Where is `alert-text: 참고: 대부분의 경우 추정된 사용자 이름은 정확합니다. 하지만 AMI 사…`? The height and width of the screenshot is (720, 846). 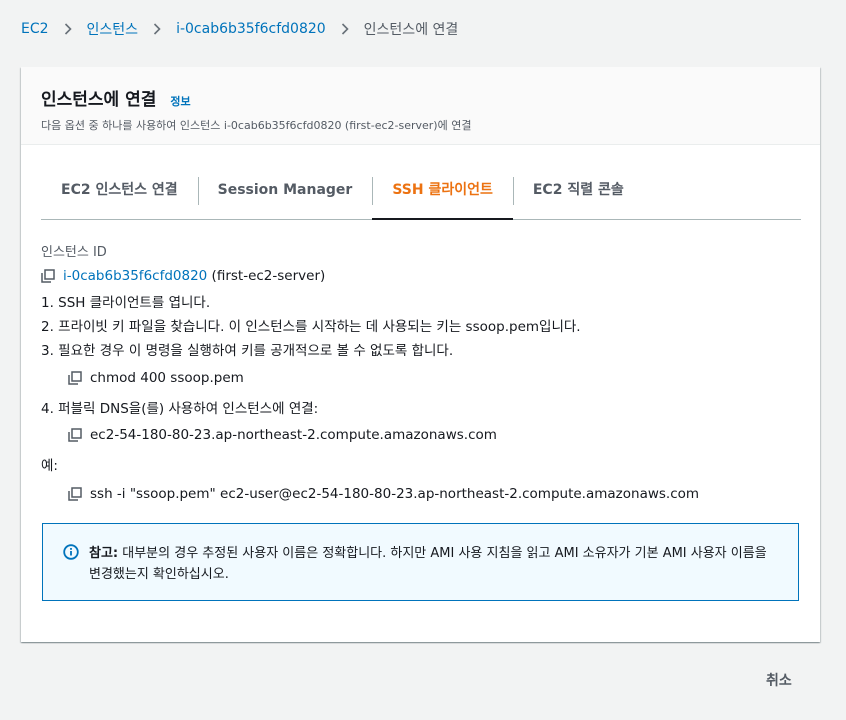
alert-text: 참고: 대부분의 경우 추정된 사용자 이름은 정확합니다. 하지만 AMI 사… is located at coordinates (433, 571).